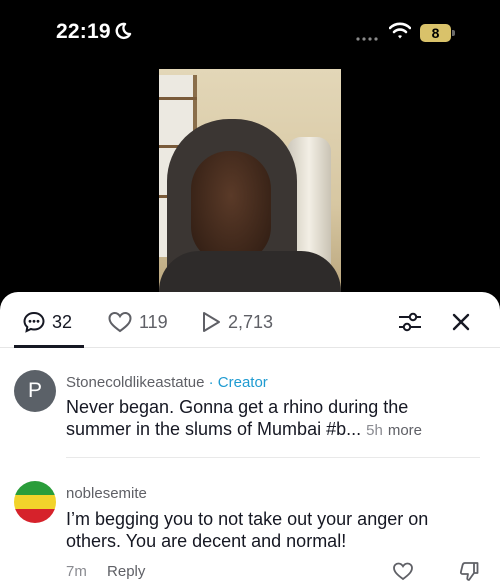  I want to click on moon-icon, so click(123, 31).